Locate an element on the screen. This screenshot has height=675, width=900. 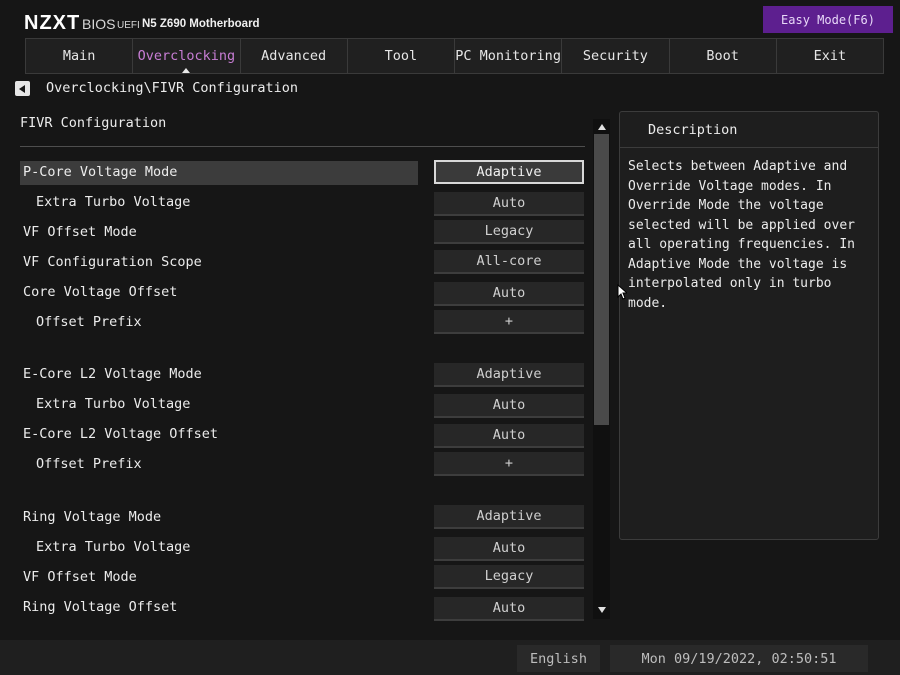
setting-label-ring-voltage-offset: Ring Voltage Offset is located at coordinates (100, 607).